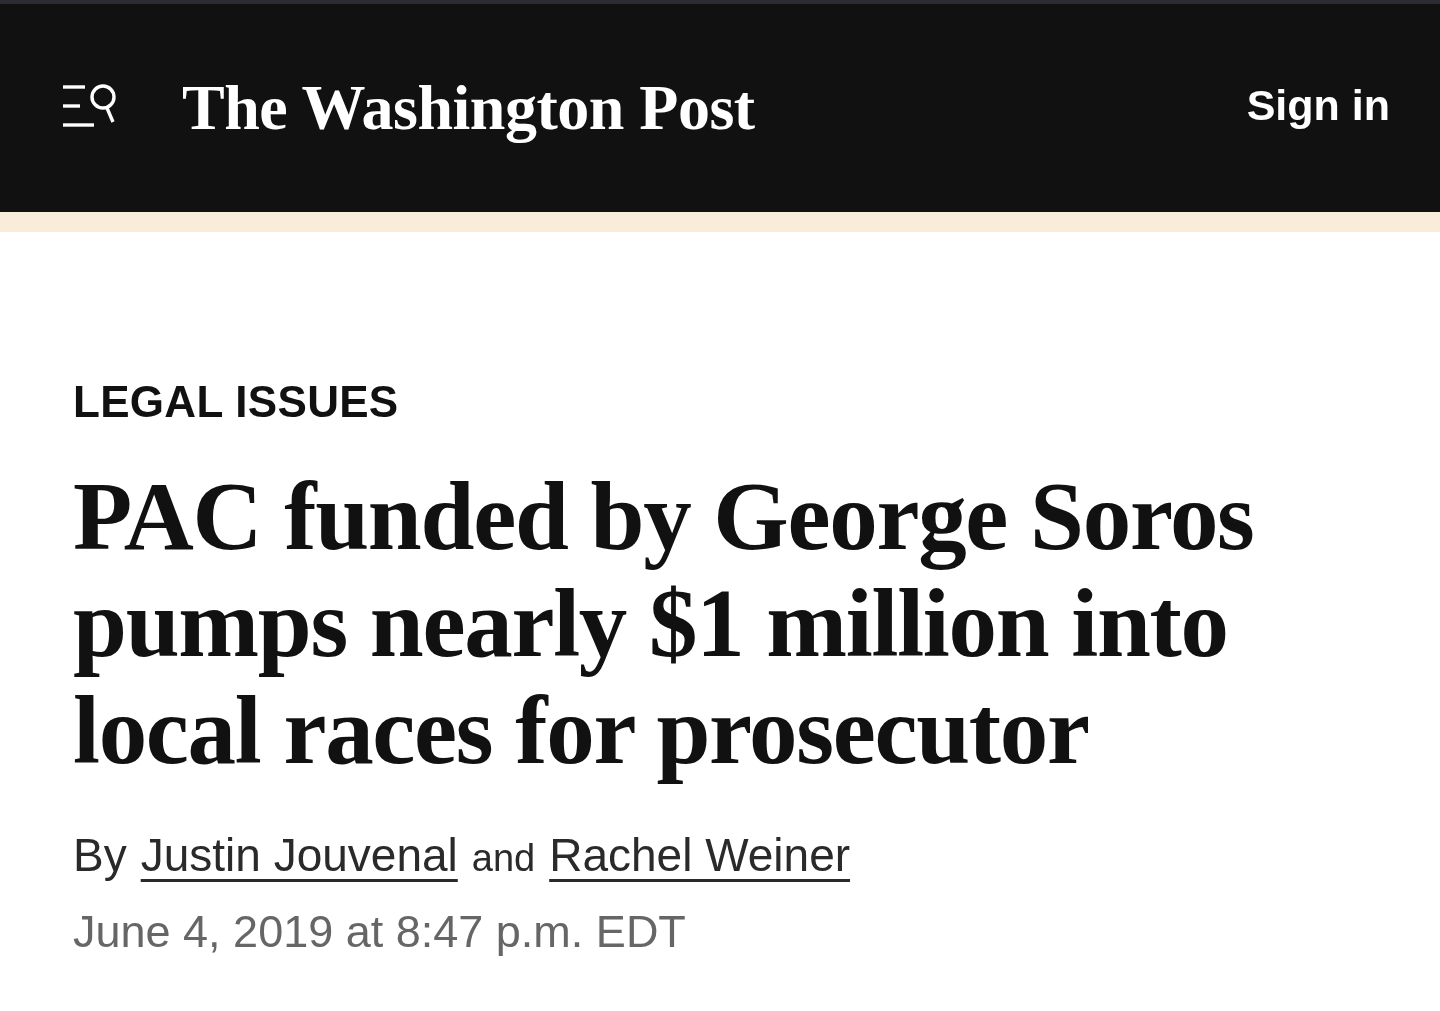 Image resolution: width=1440 pixels, height=1011 pixels. Describe the element at coordinates (1318, 106) in the screenshot. I see `sign-in-link: Sign in` at that location.